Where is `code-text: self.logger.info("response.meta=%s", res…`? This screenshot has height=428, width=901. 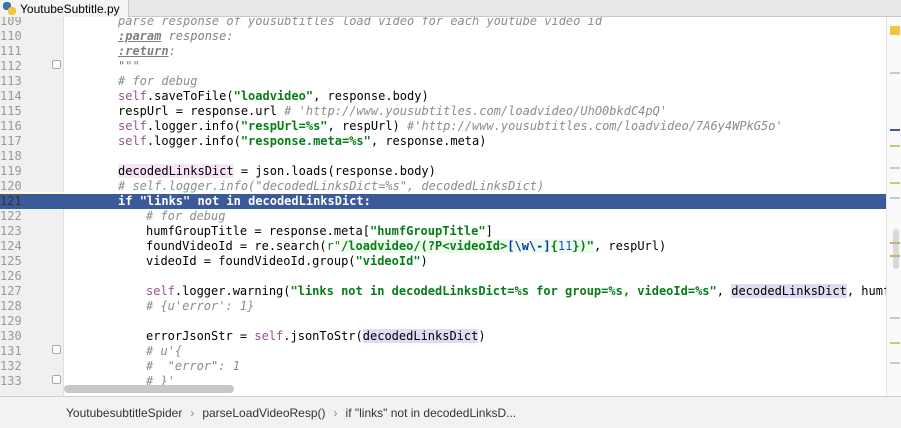 code-text: self.logger.info("response.meta=%s", res… is located at coordinates (302, 141).